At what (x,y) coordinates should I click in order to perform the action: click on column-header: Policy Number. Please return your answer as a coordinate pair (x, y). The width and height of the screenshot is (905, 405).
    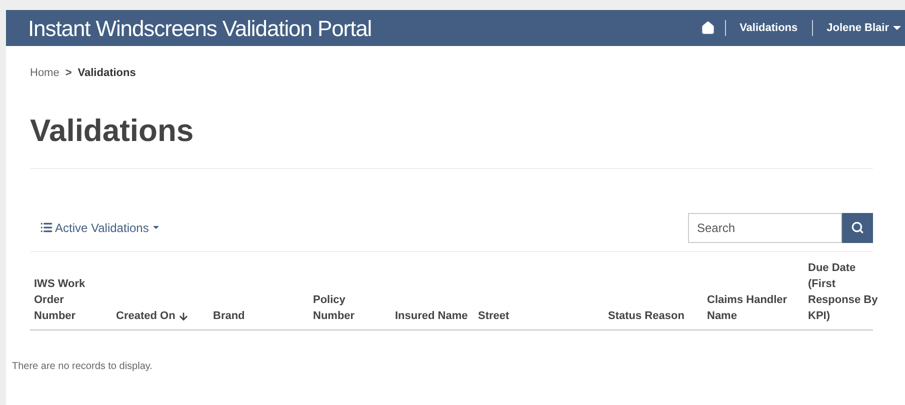
    Looking at the image, I should click on (350, 308).